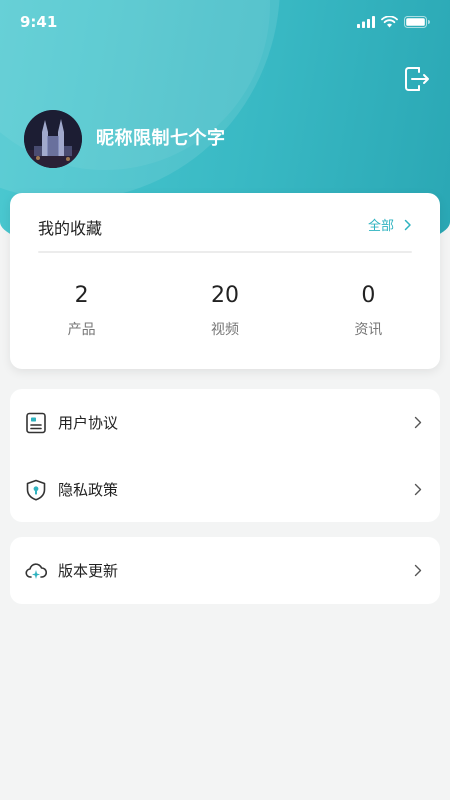  I want to click on menu-label: 隐私政策, so click(88, 490).